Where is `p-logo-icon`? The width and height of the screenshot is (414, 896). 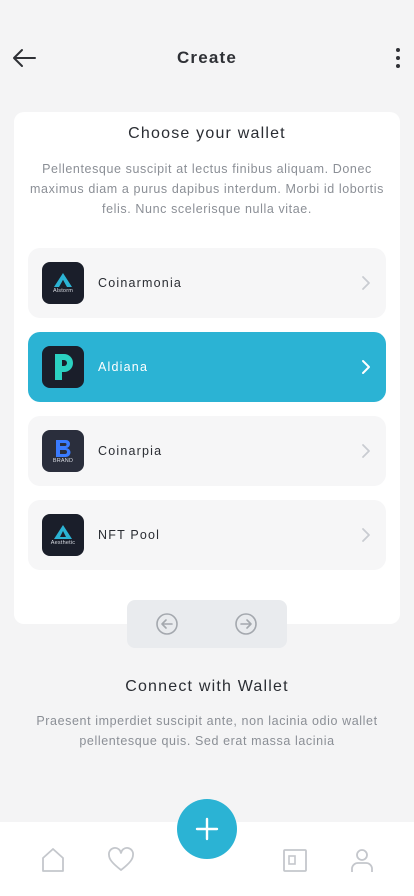 p-logo-icon is located at coordinates (64, 367).